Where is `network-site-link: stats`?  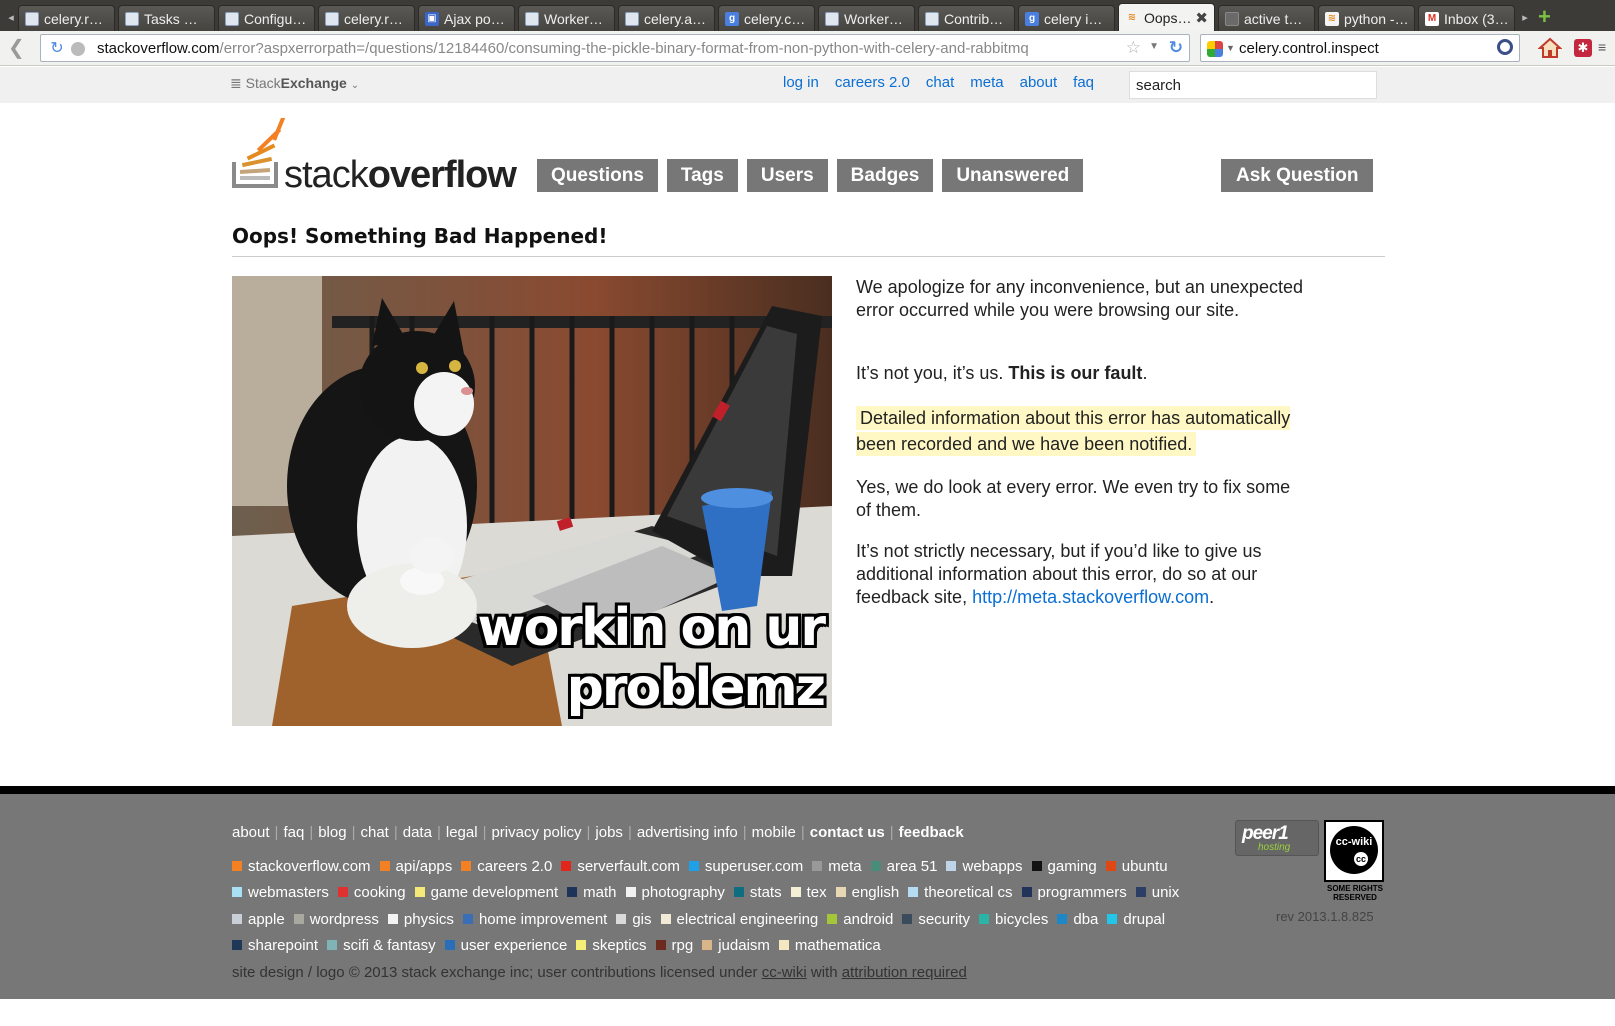
network-site-link: stats is located at coordinates (757, 893).